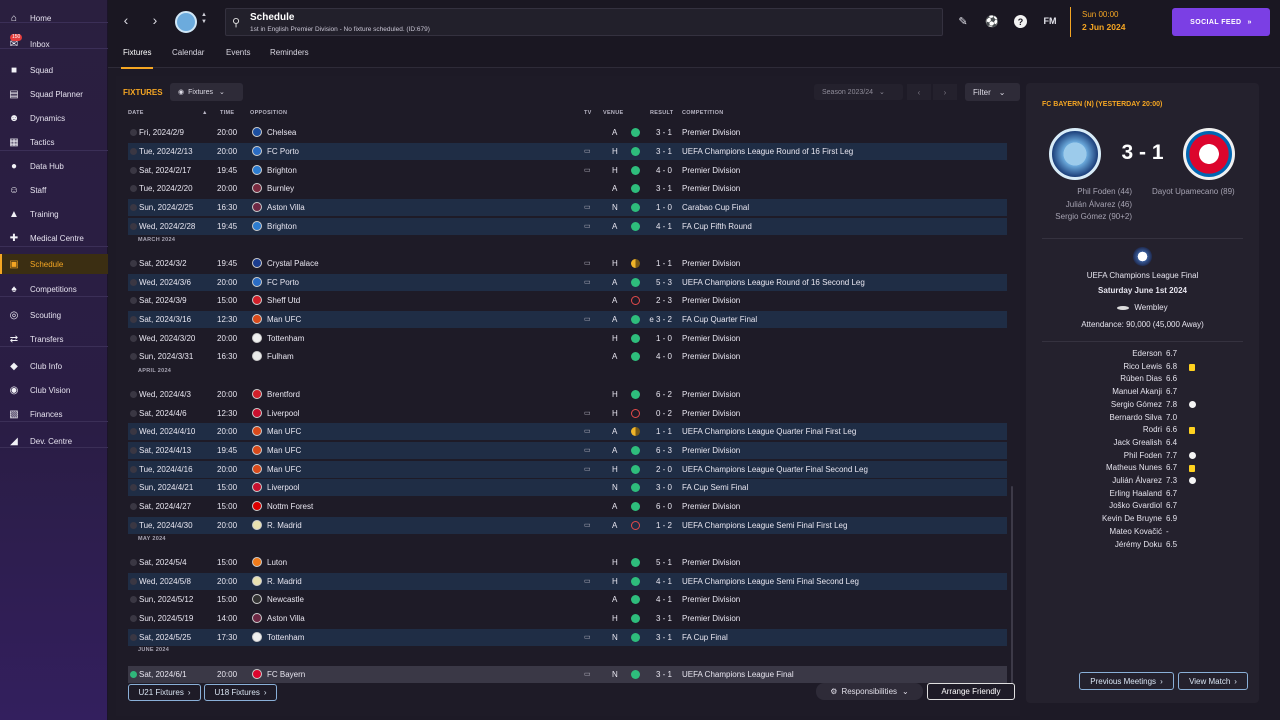 This screenshot has width=1280, height=720. I want to click on sidebar-item-inbox: ✉ 150 Inbox, so click(54, 44).